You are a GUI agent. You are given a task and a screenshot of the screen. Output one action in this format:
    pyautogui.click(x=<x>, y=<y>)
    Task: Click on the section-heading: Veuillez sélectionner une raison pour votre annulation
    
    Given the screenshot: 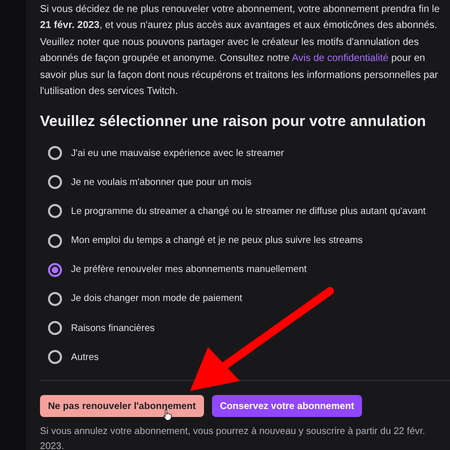 What is the action you would take?
    pyautogui.click(x=233, y=121)
    